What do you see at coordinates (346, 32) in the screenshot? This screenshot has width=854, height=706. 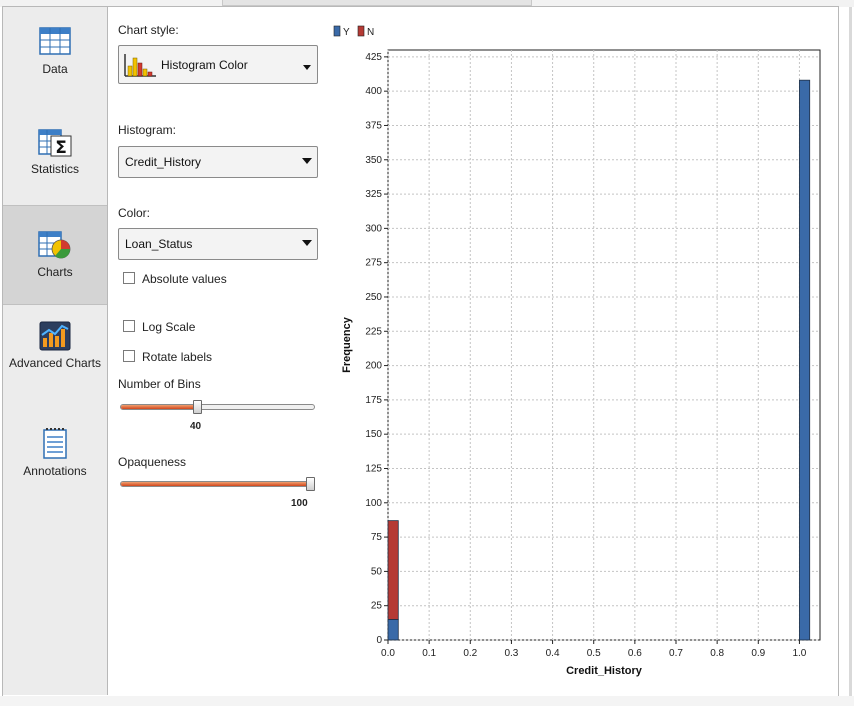 I see `legend-label-y: Y` at bounding box center [346, 32].